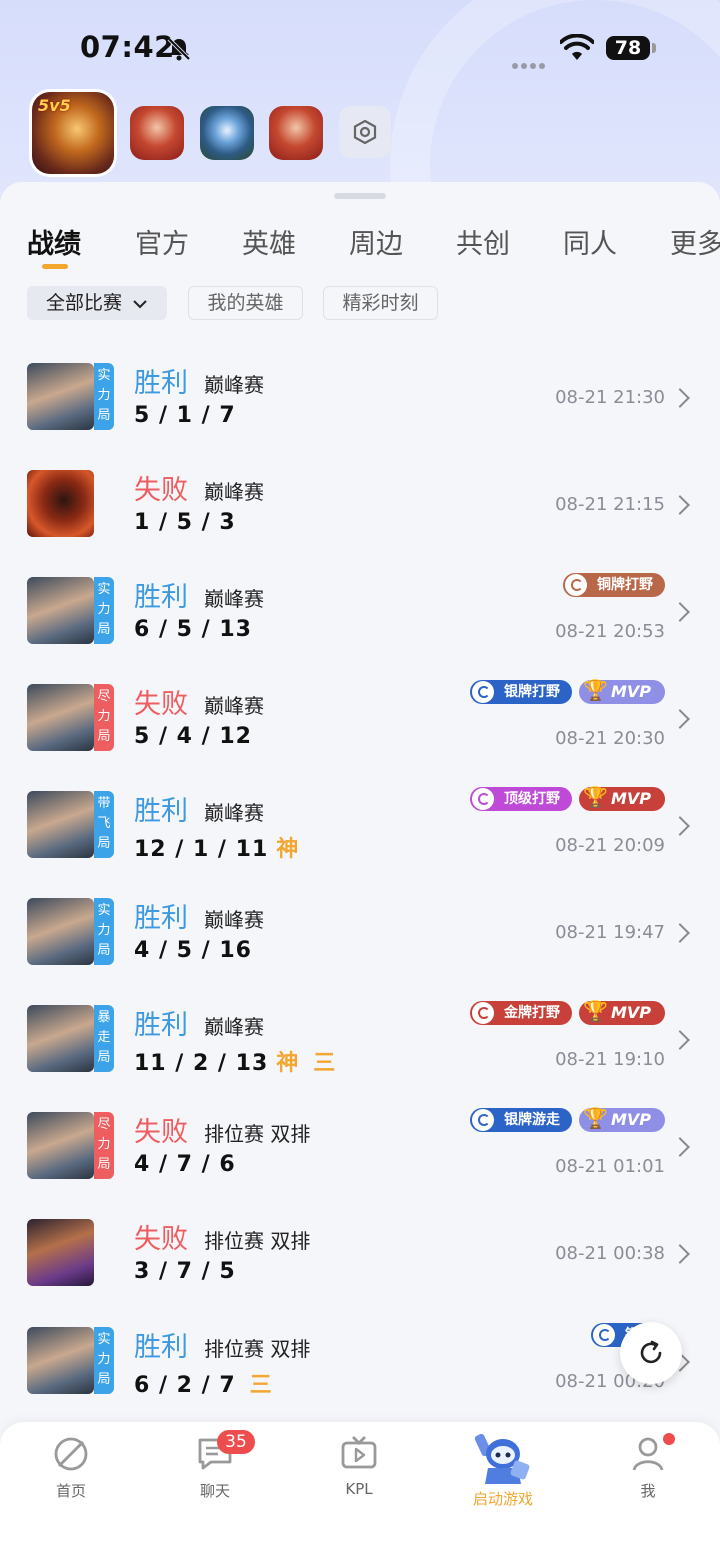  What do you see at coordinates (104, 1038) in the screenshot?
I see `mode-tag: 暴走局` at bounding box center [104, 1038].